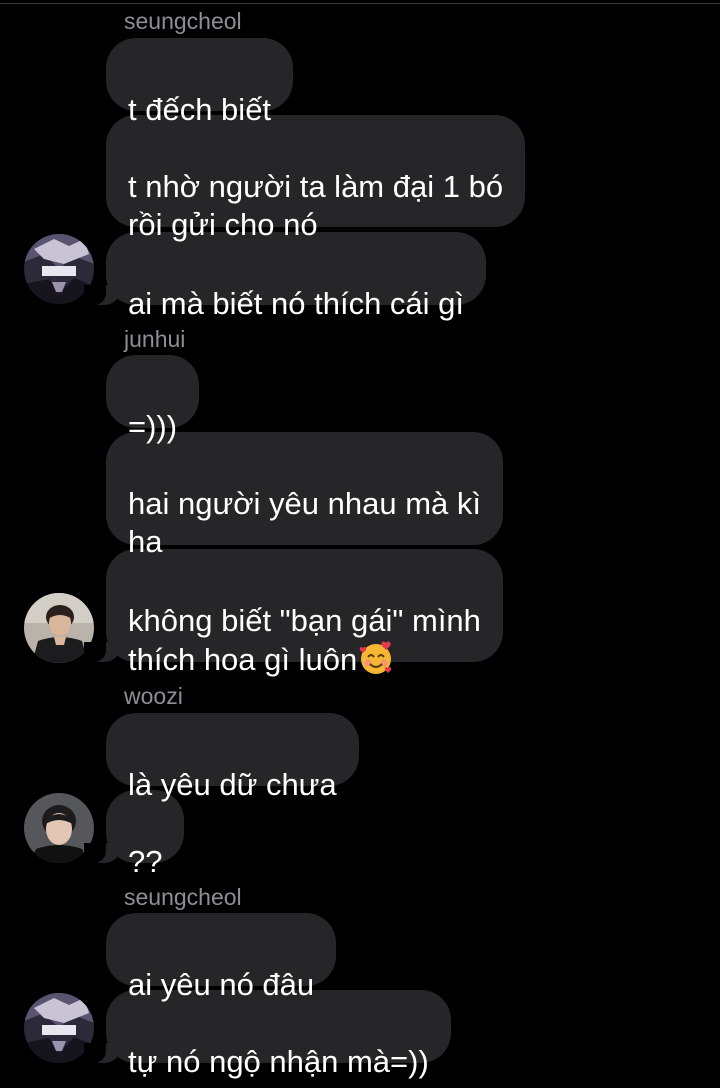 This screenshot has width=720, height=1088. What do you see at coordinates (278, 1061) in the screenshot?
I see `message-text: tự nó ngộ nhận mà=))` at bounding box center [278, 1061].